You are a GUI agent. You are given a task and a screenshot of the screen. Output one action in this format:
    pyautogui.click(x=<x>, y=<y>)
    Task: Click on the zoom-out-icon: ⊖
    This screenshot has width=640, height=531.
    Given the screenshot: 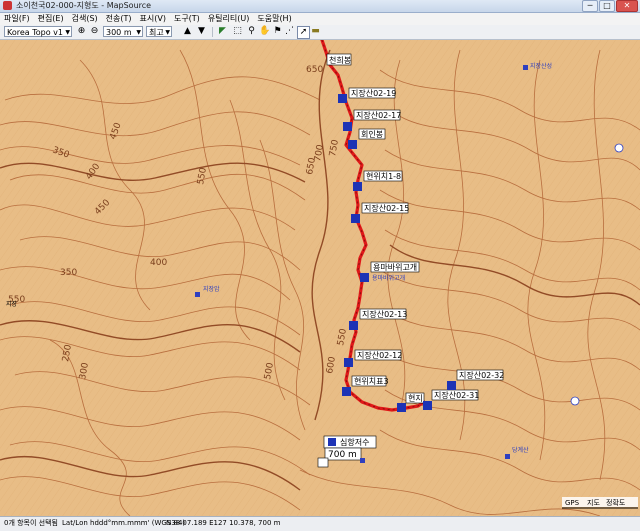 What is the action you would take?
    pyautogui.click(x=94, y=31)
    